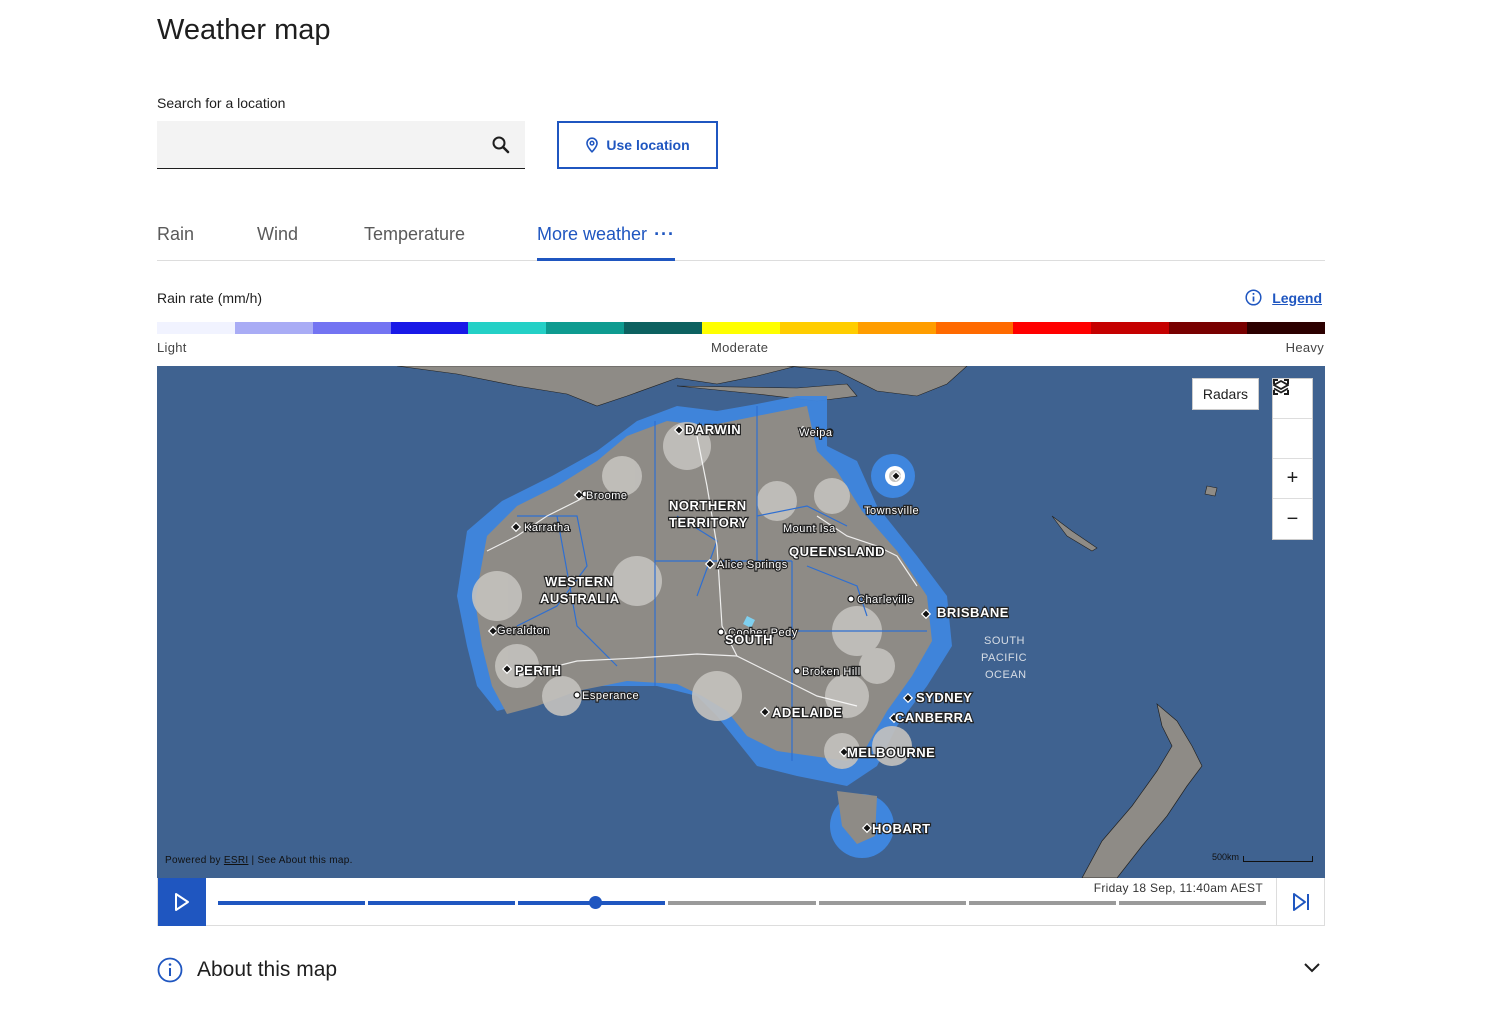 The image size is (1486, 1032). Describe the element at coordinates (592, 145) in the screenshot. I see `location-pin-icon` at that location.